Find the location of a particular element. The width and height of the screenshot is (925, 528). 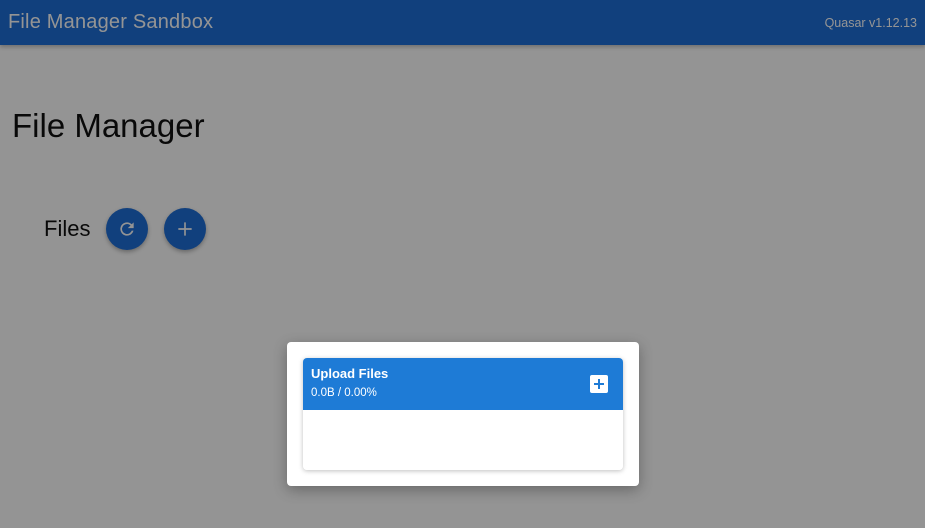

upload-dialog: Upload Files 0.0B / 0.00% is located at coordinates (463, 414).